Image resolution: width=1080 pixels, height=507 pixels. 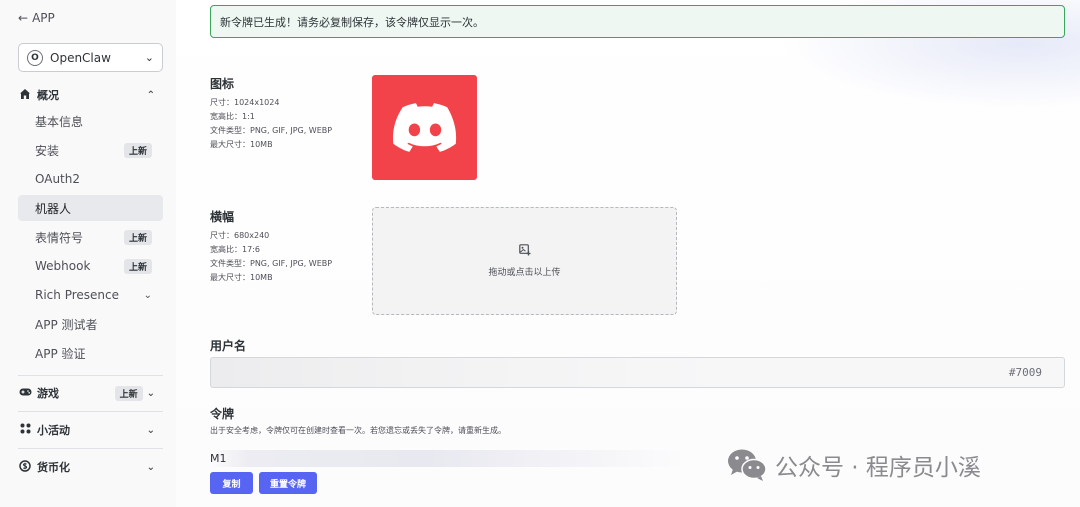 I want to click on section-overview-label: 概况, so click(x=48, y=95).